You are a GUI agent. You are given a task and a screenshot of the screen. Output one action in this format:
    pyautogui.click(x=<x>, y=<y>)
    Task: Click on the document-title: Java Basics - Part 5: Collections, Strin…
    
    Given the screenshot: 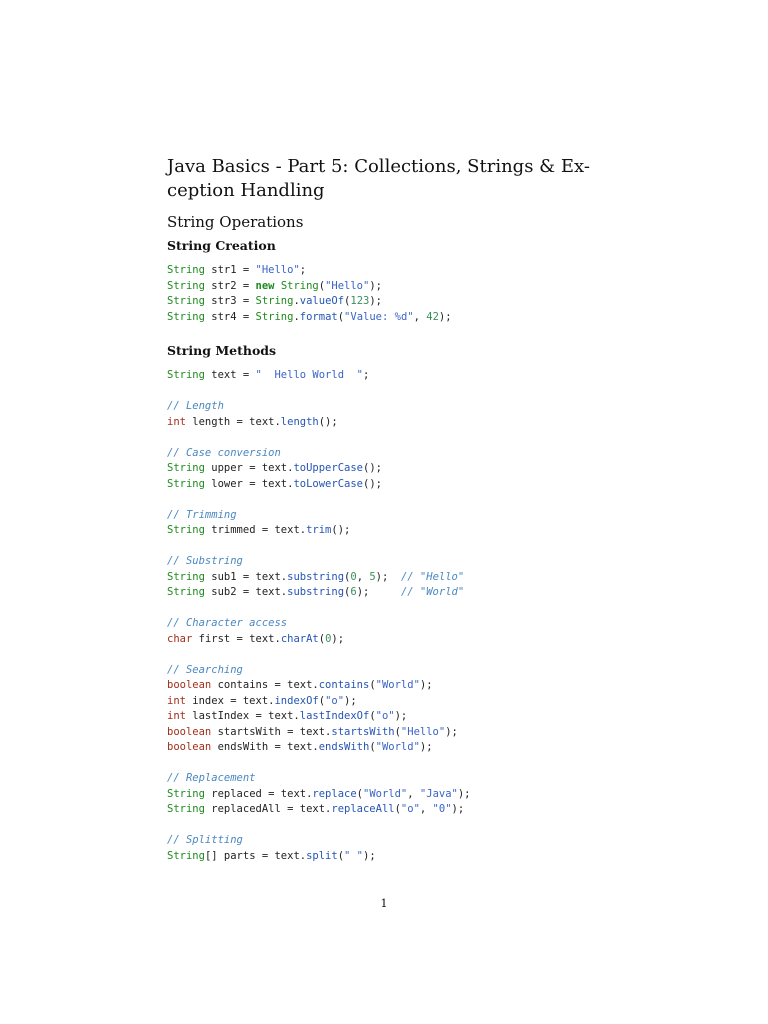 What is the action you would take?
    pyautogui.click(x=387, y=179)
    